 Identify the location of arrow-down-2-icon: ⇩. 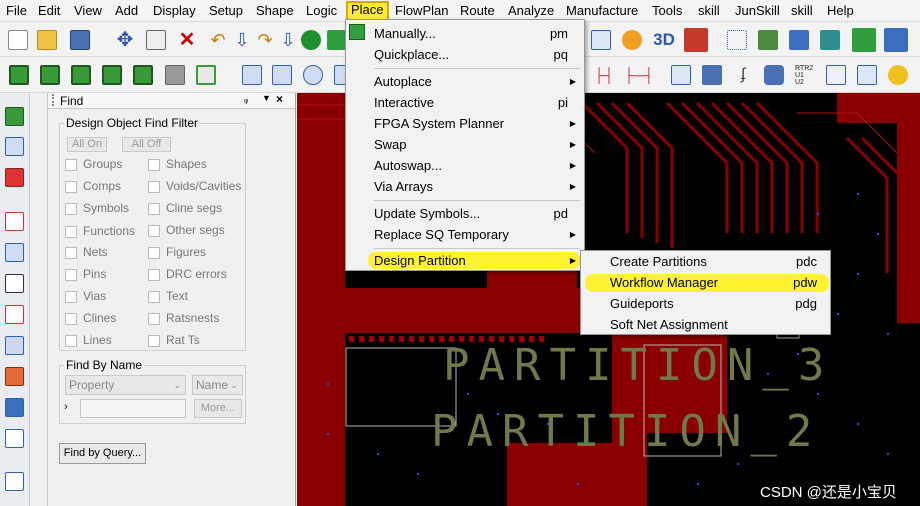
(288, 40).